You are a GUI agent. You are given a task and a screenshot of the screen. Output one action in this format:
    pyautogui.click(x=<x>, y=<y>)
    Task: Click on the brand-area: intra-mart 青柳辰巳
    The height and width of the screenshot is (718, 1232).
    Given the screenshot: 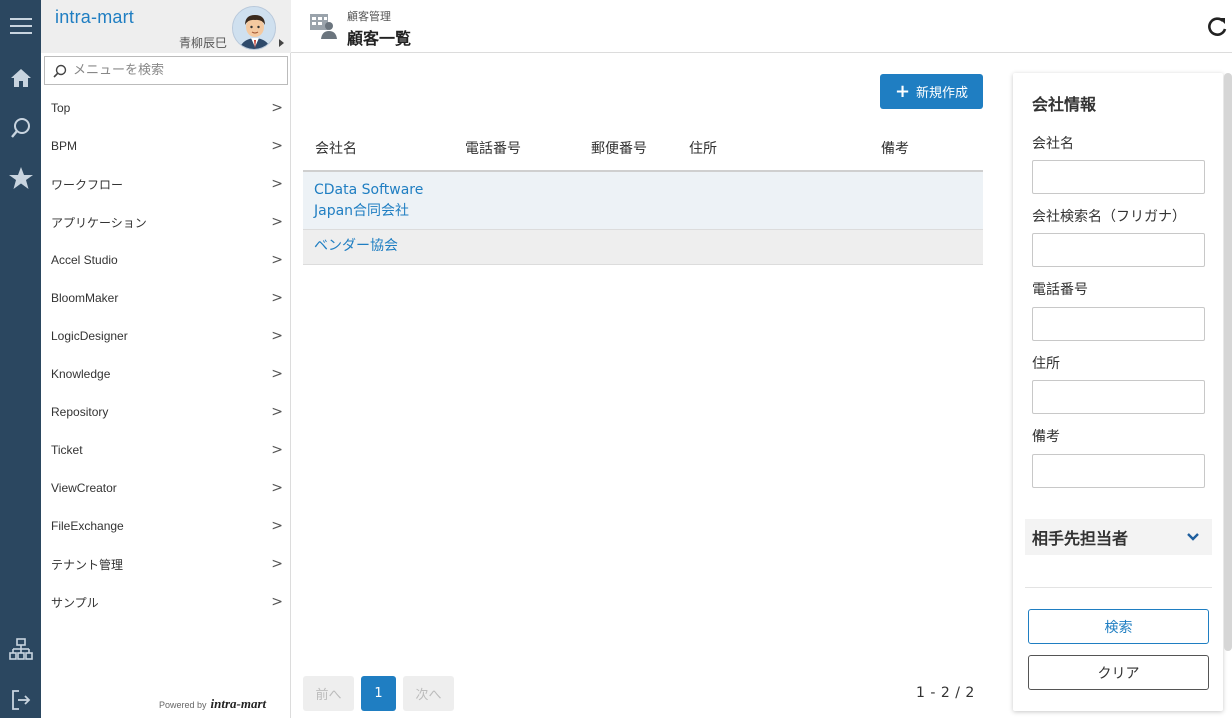 What is the action you would take?
    pyautogui.click(x=166, y=26)
    